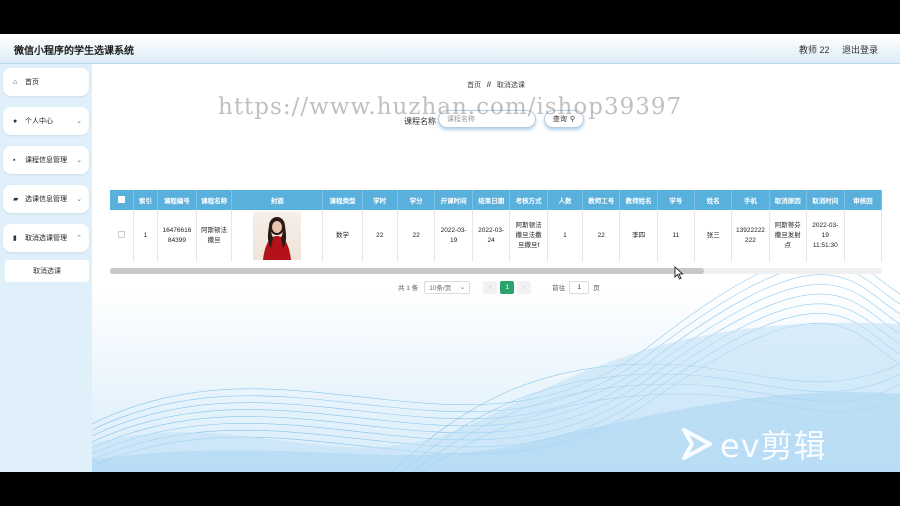  Describe the element at coordinates (638, 236) in the screenshot. I see `cell-teacher-name: 李四` at that location.